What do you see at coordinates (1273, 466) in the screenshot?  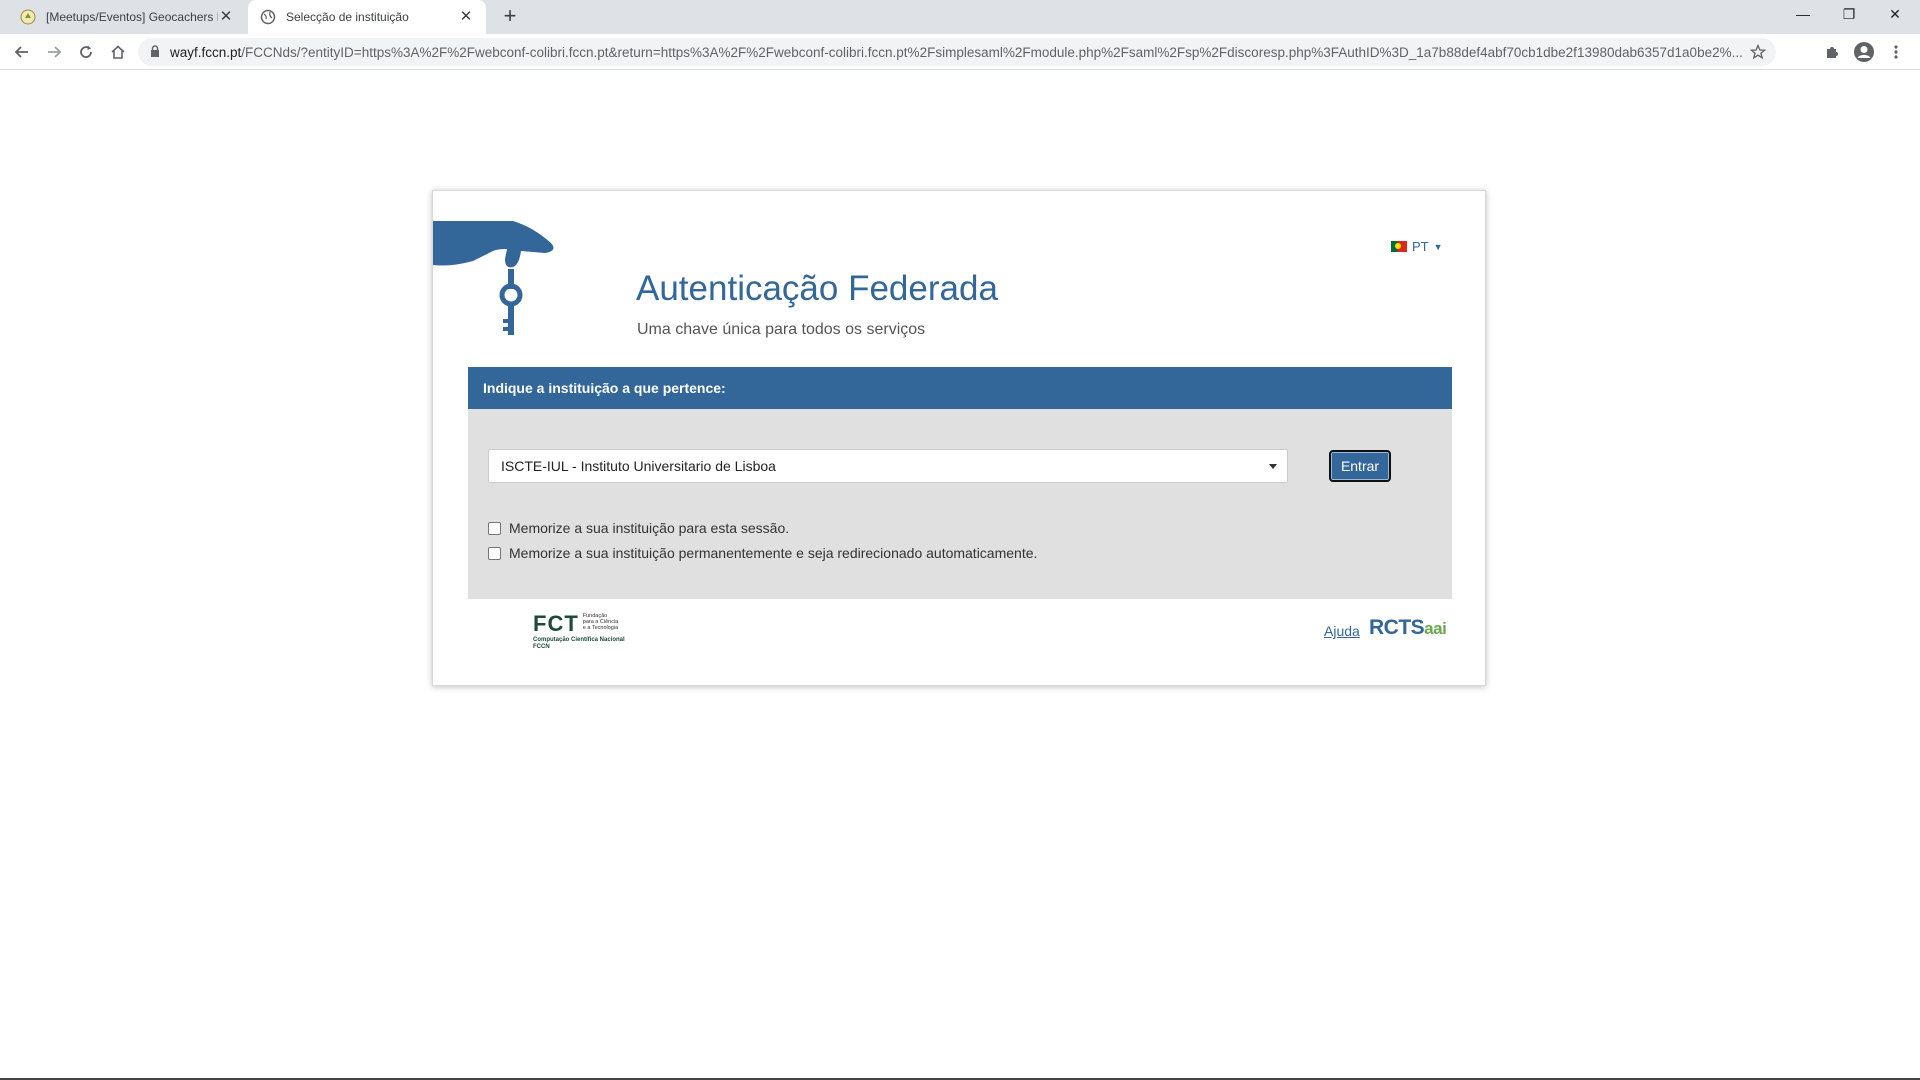 I see `dropdown-arrow-icon` at bounding box center [1273, 466].